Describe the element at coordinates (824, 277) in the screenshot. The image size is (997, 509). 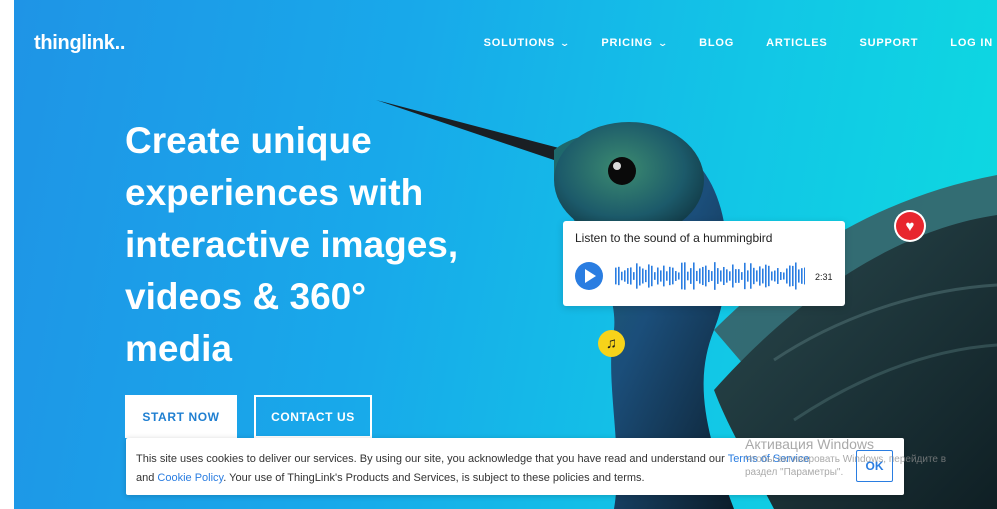
I see `audio-duration: 2:31` at that location.